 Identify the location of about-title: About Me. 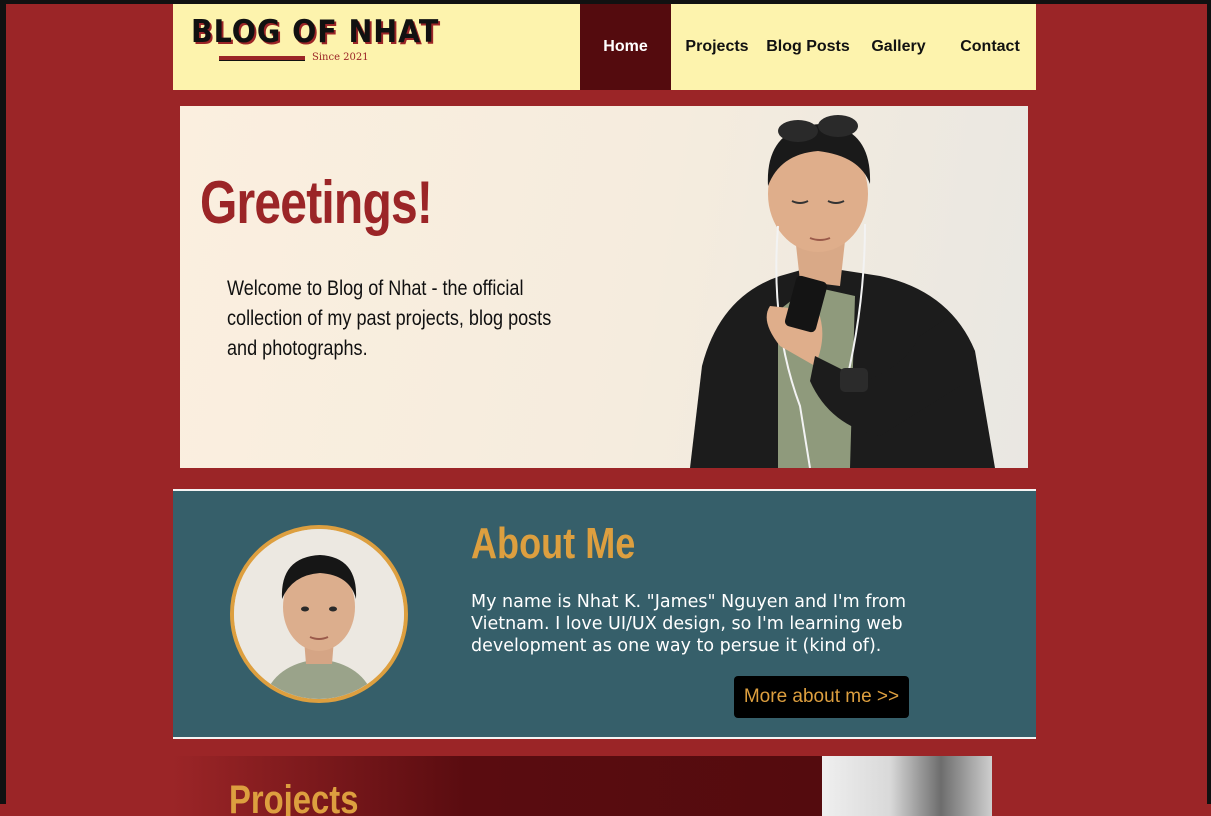
(553, 543).